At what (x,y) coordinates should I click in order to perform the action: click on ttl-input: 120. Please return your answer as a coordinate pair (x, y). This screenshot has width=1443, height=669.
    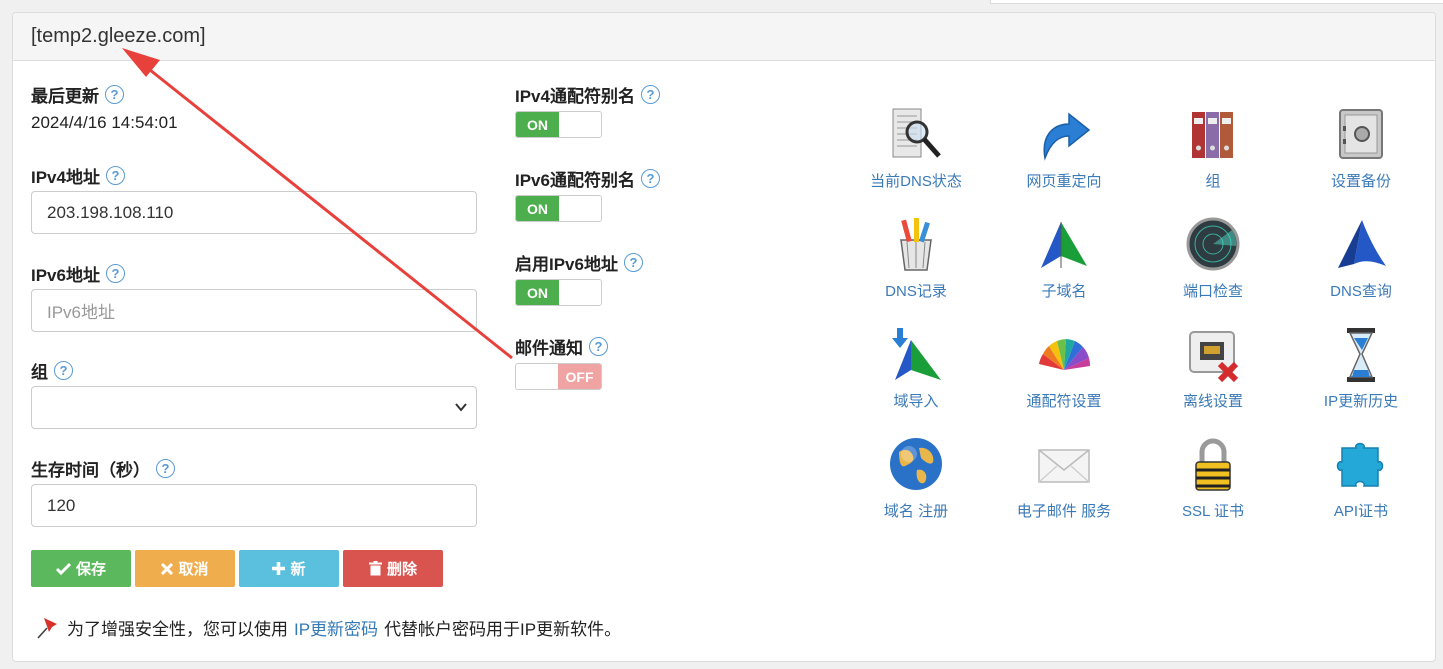
    Looking at the image, I should click on (254, 505).